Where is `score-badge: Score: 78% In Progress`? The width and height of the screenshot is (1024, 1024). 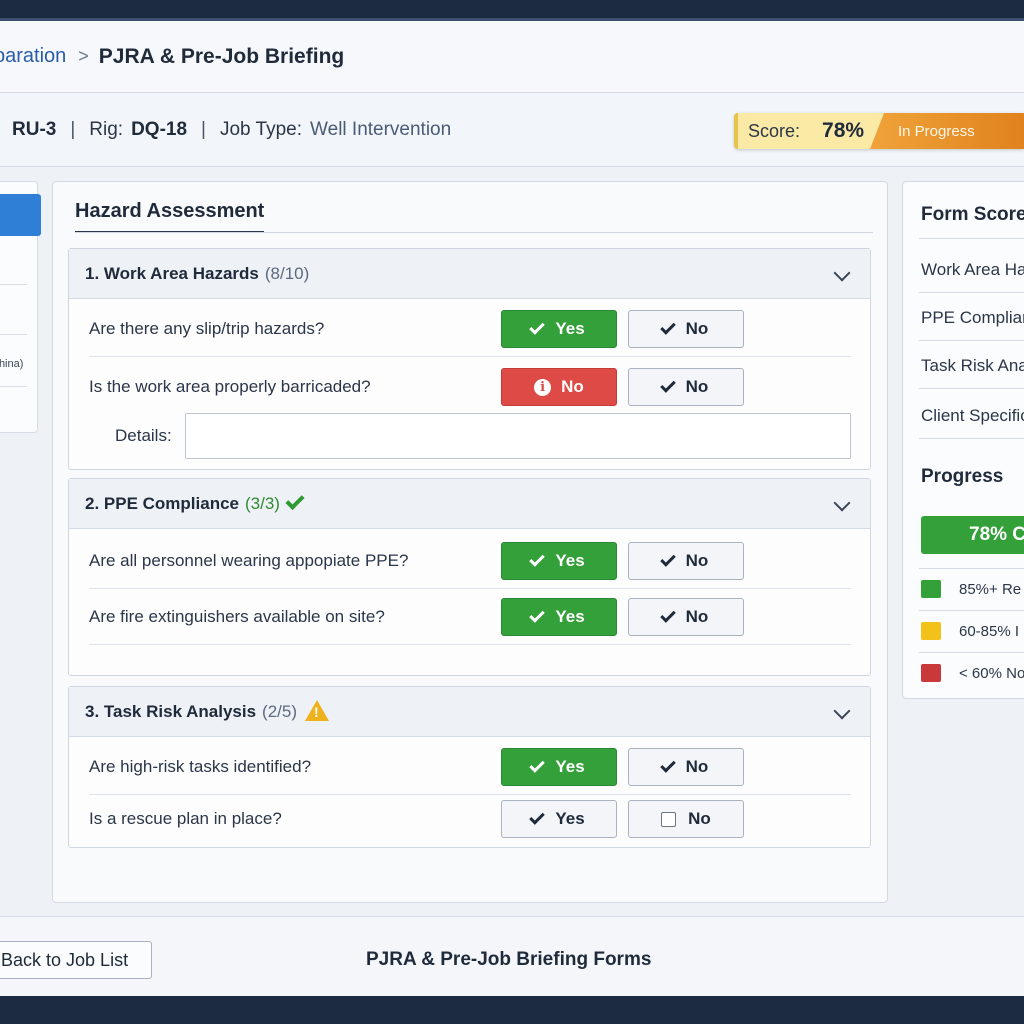
score-badge: Score: 78% In Progress is located at coordinates (879, 131).